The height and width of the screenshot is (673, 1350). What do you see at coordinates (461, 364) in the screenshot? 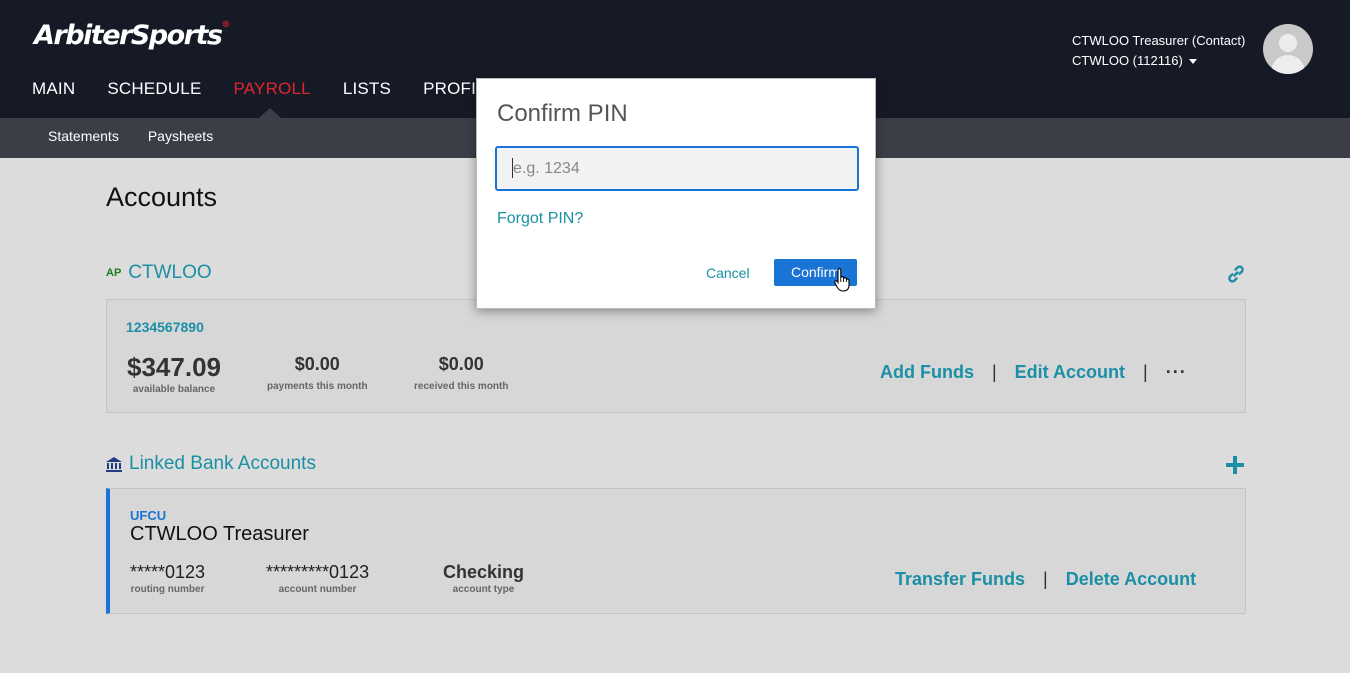
I see `received-value: $0.00` at bounding box center [461, 364].